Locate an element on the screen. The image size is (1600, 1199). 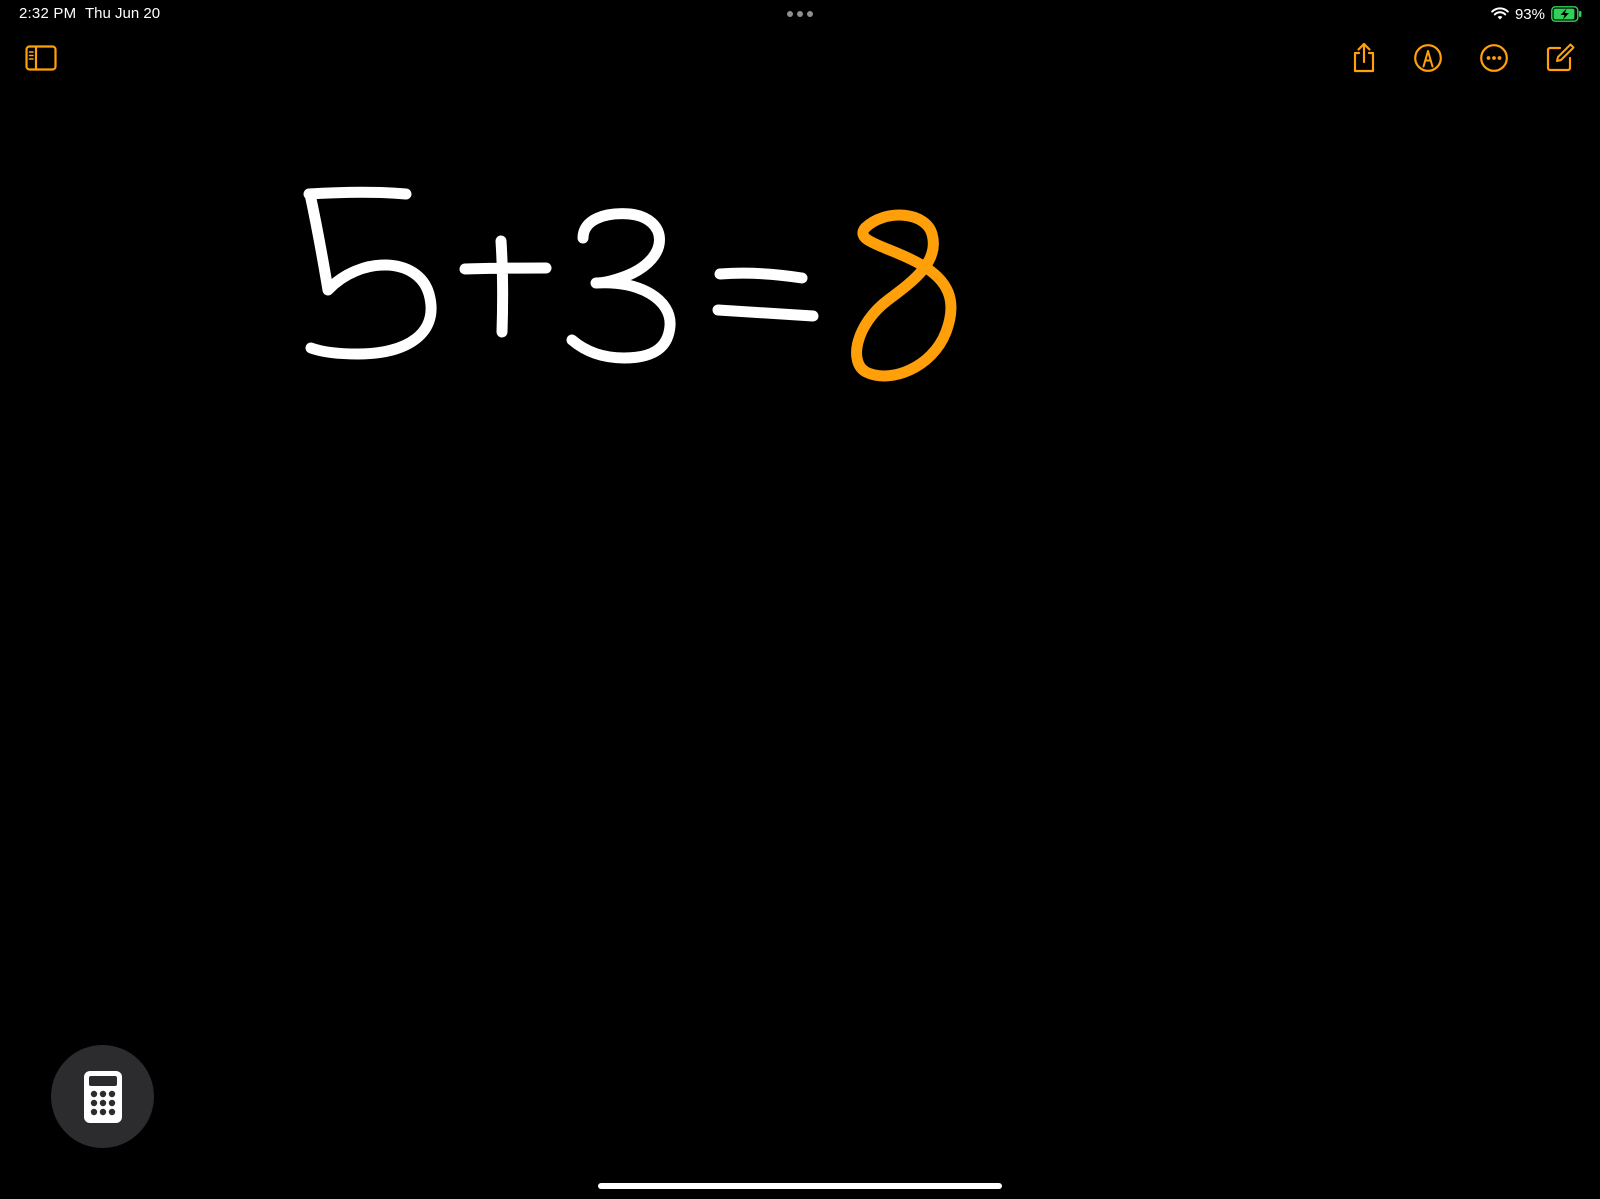
share-icon is located at coordinates (1364, 57).